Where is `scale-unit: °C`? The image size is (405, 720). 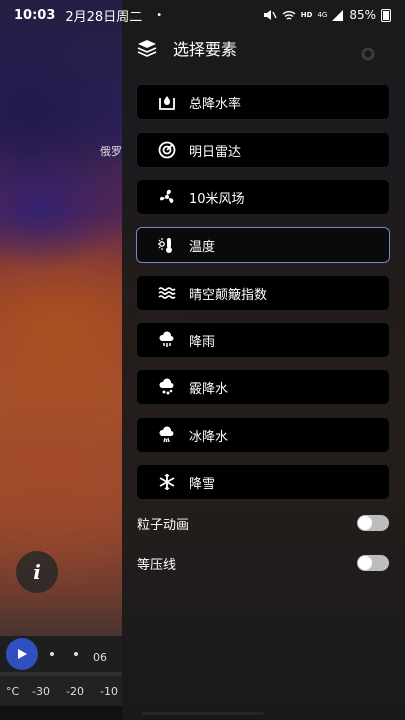
scale-unit: °C is located at coordinates (13, 691).